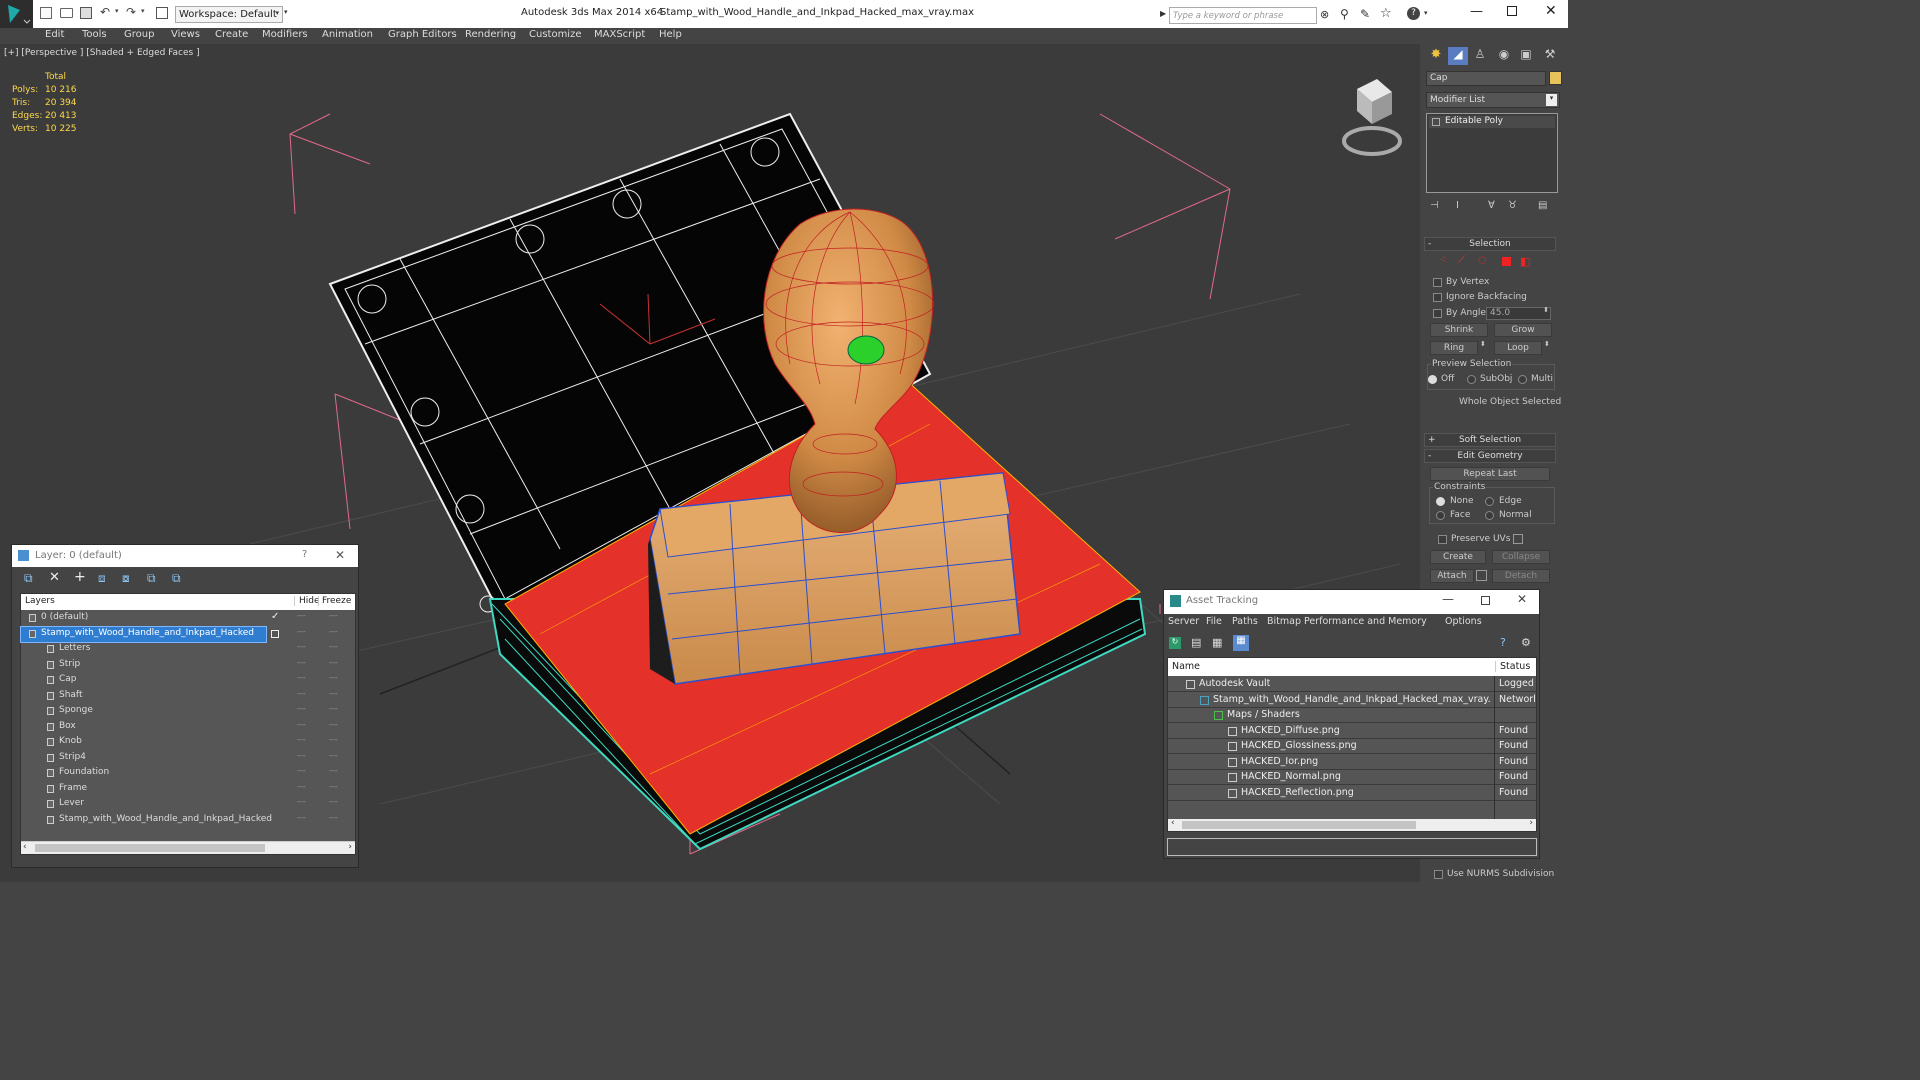  I want to click on layer-name-cell: Box, so click(143, 727).